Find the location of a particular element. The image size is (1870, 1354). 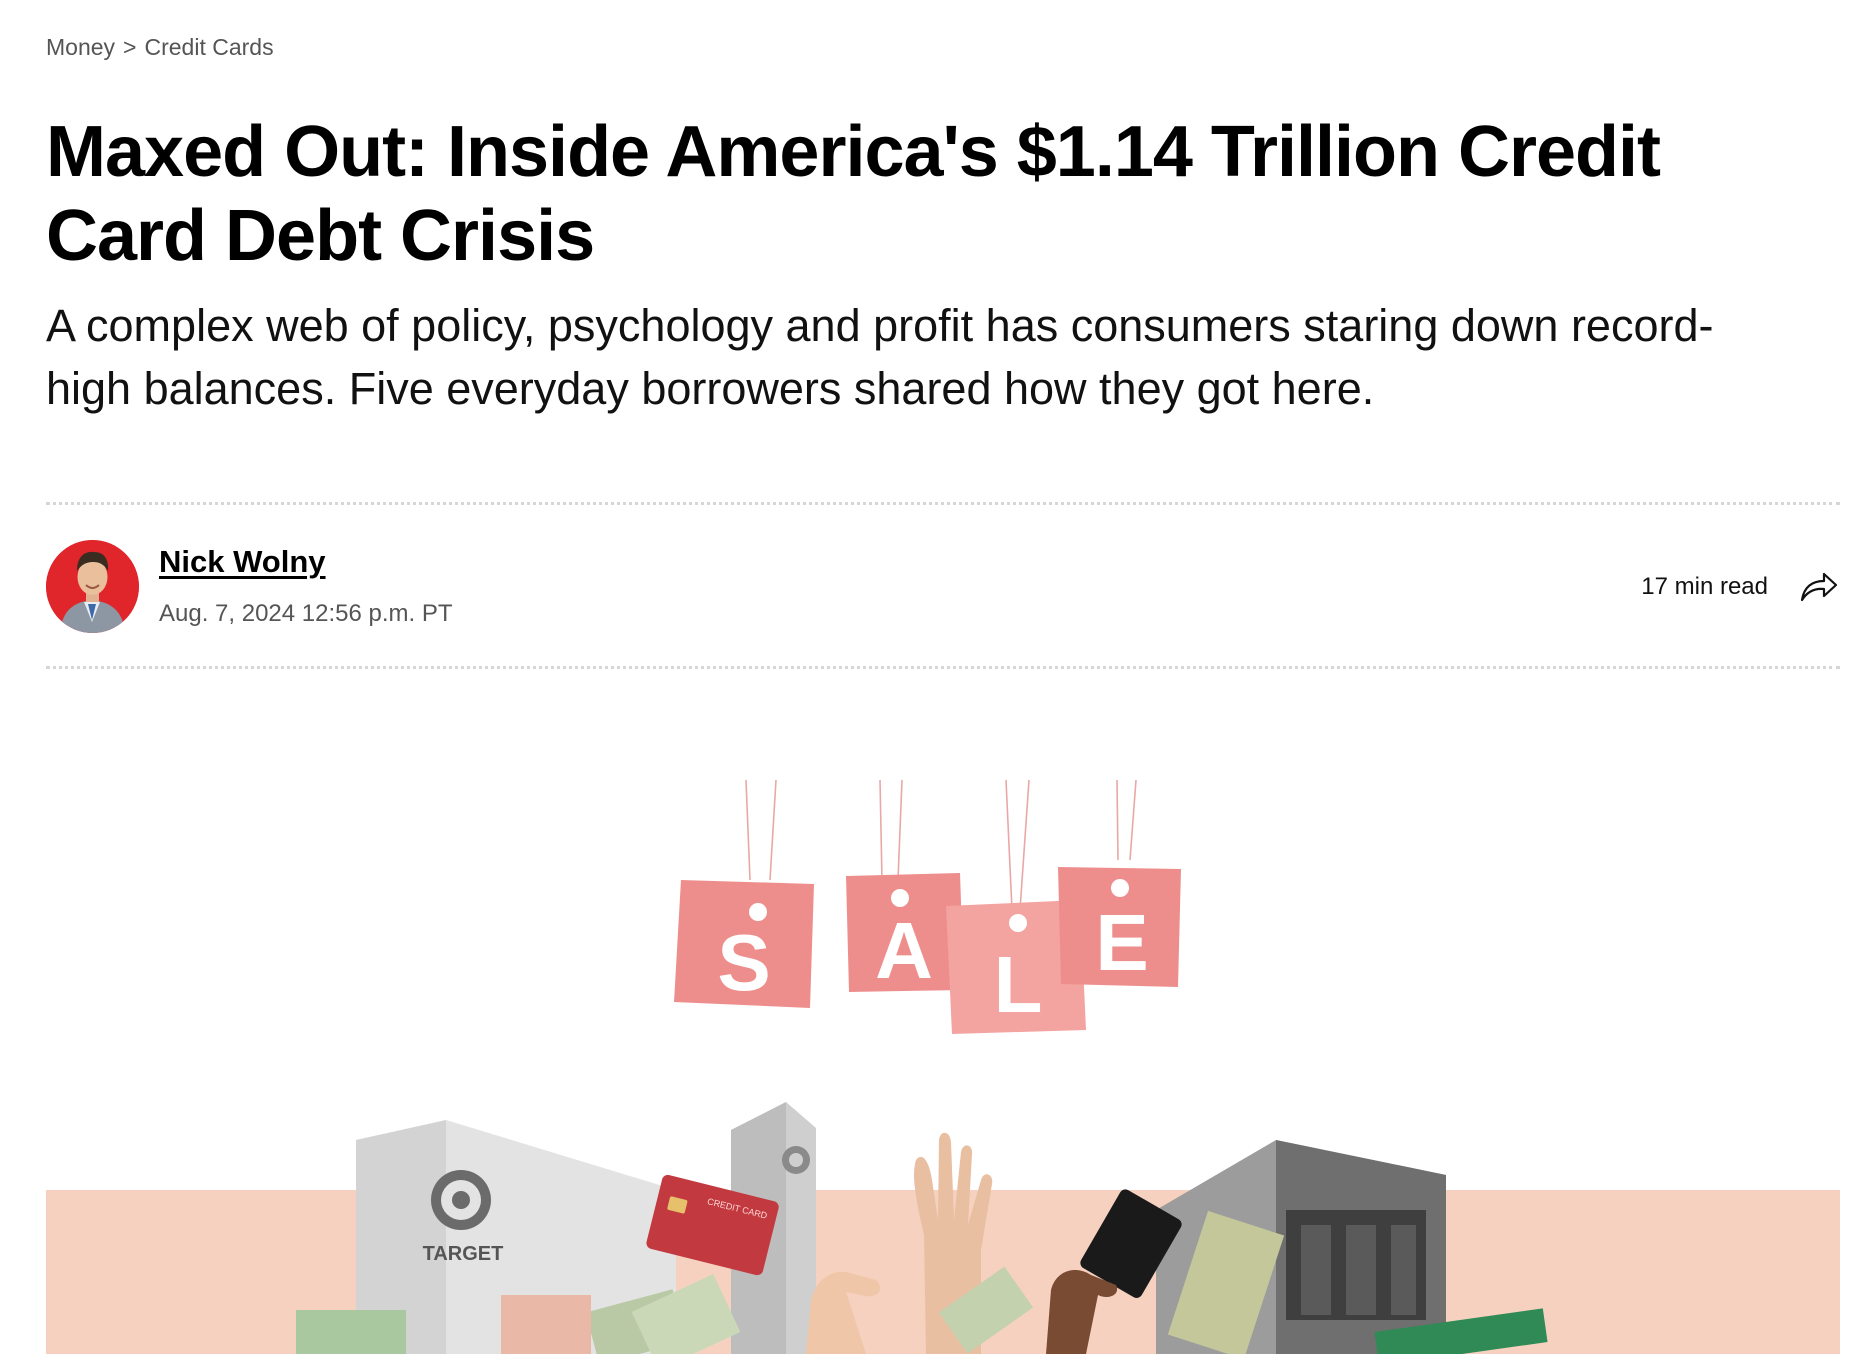

read-time: 17 min read is located at coordinates (1704, 586).